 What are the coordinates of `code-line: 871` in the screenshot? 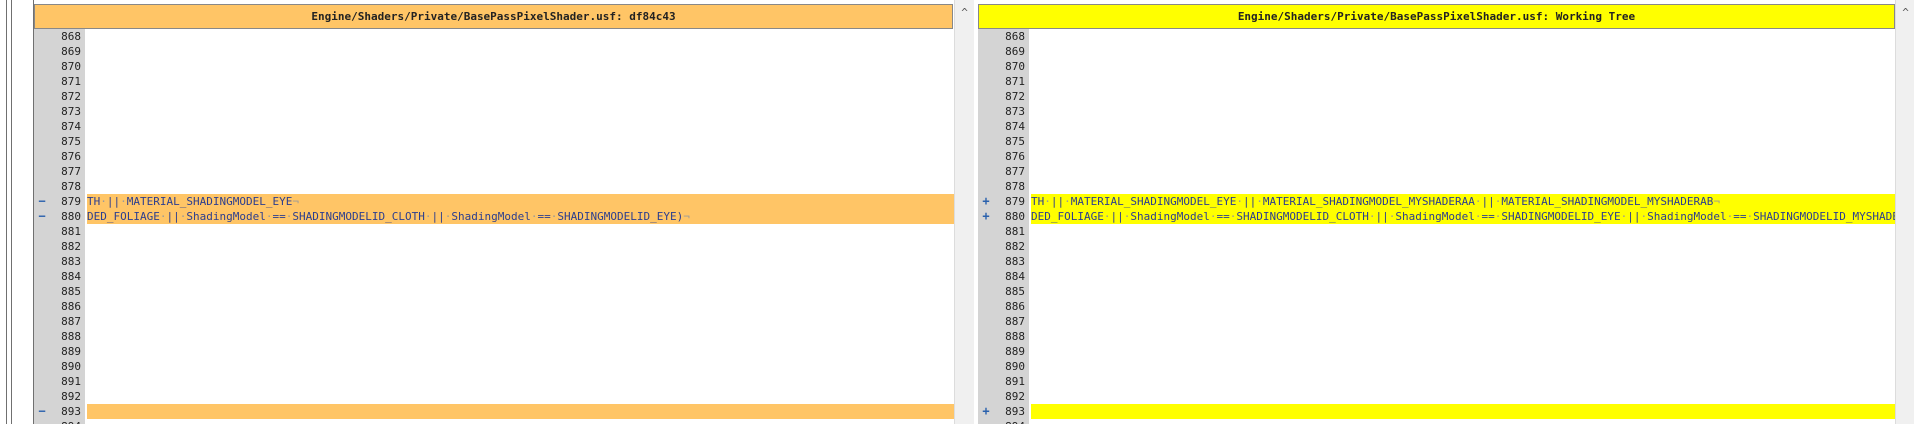 It's located at (1436, 81).